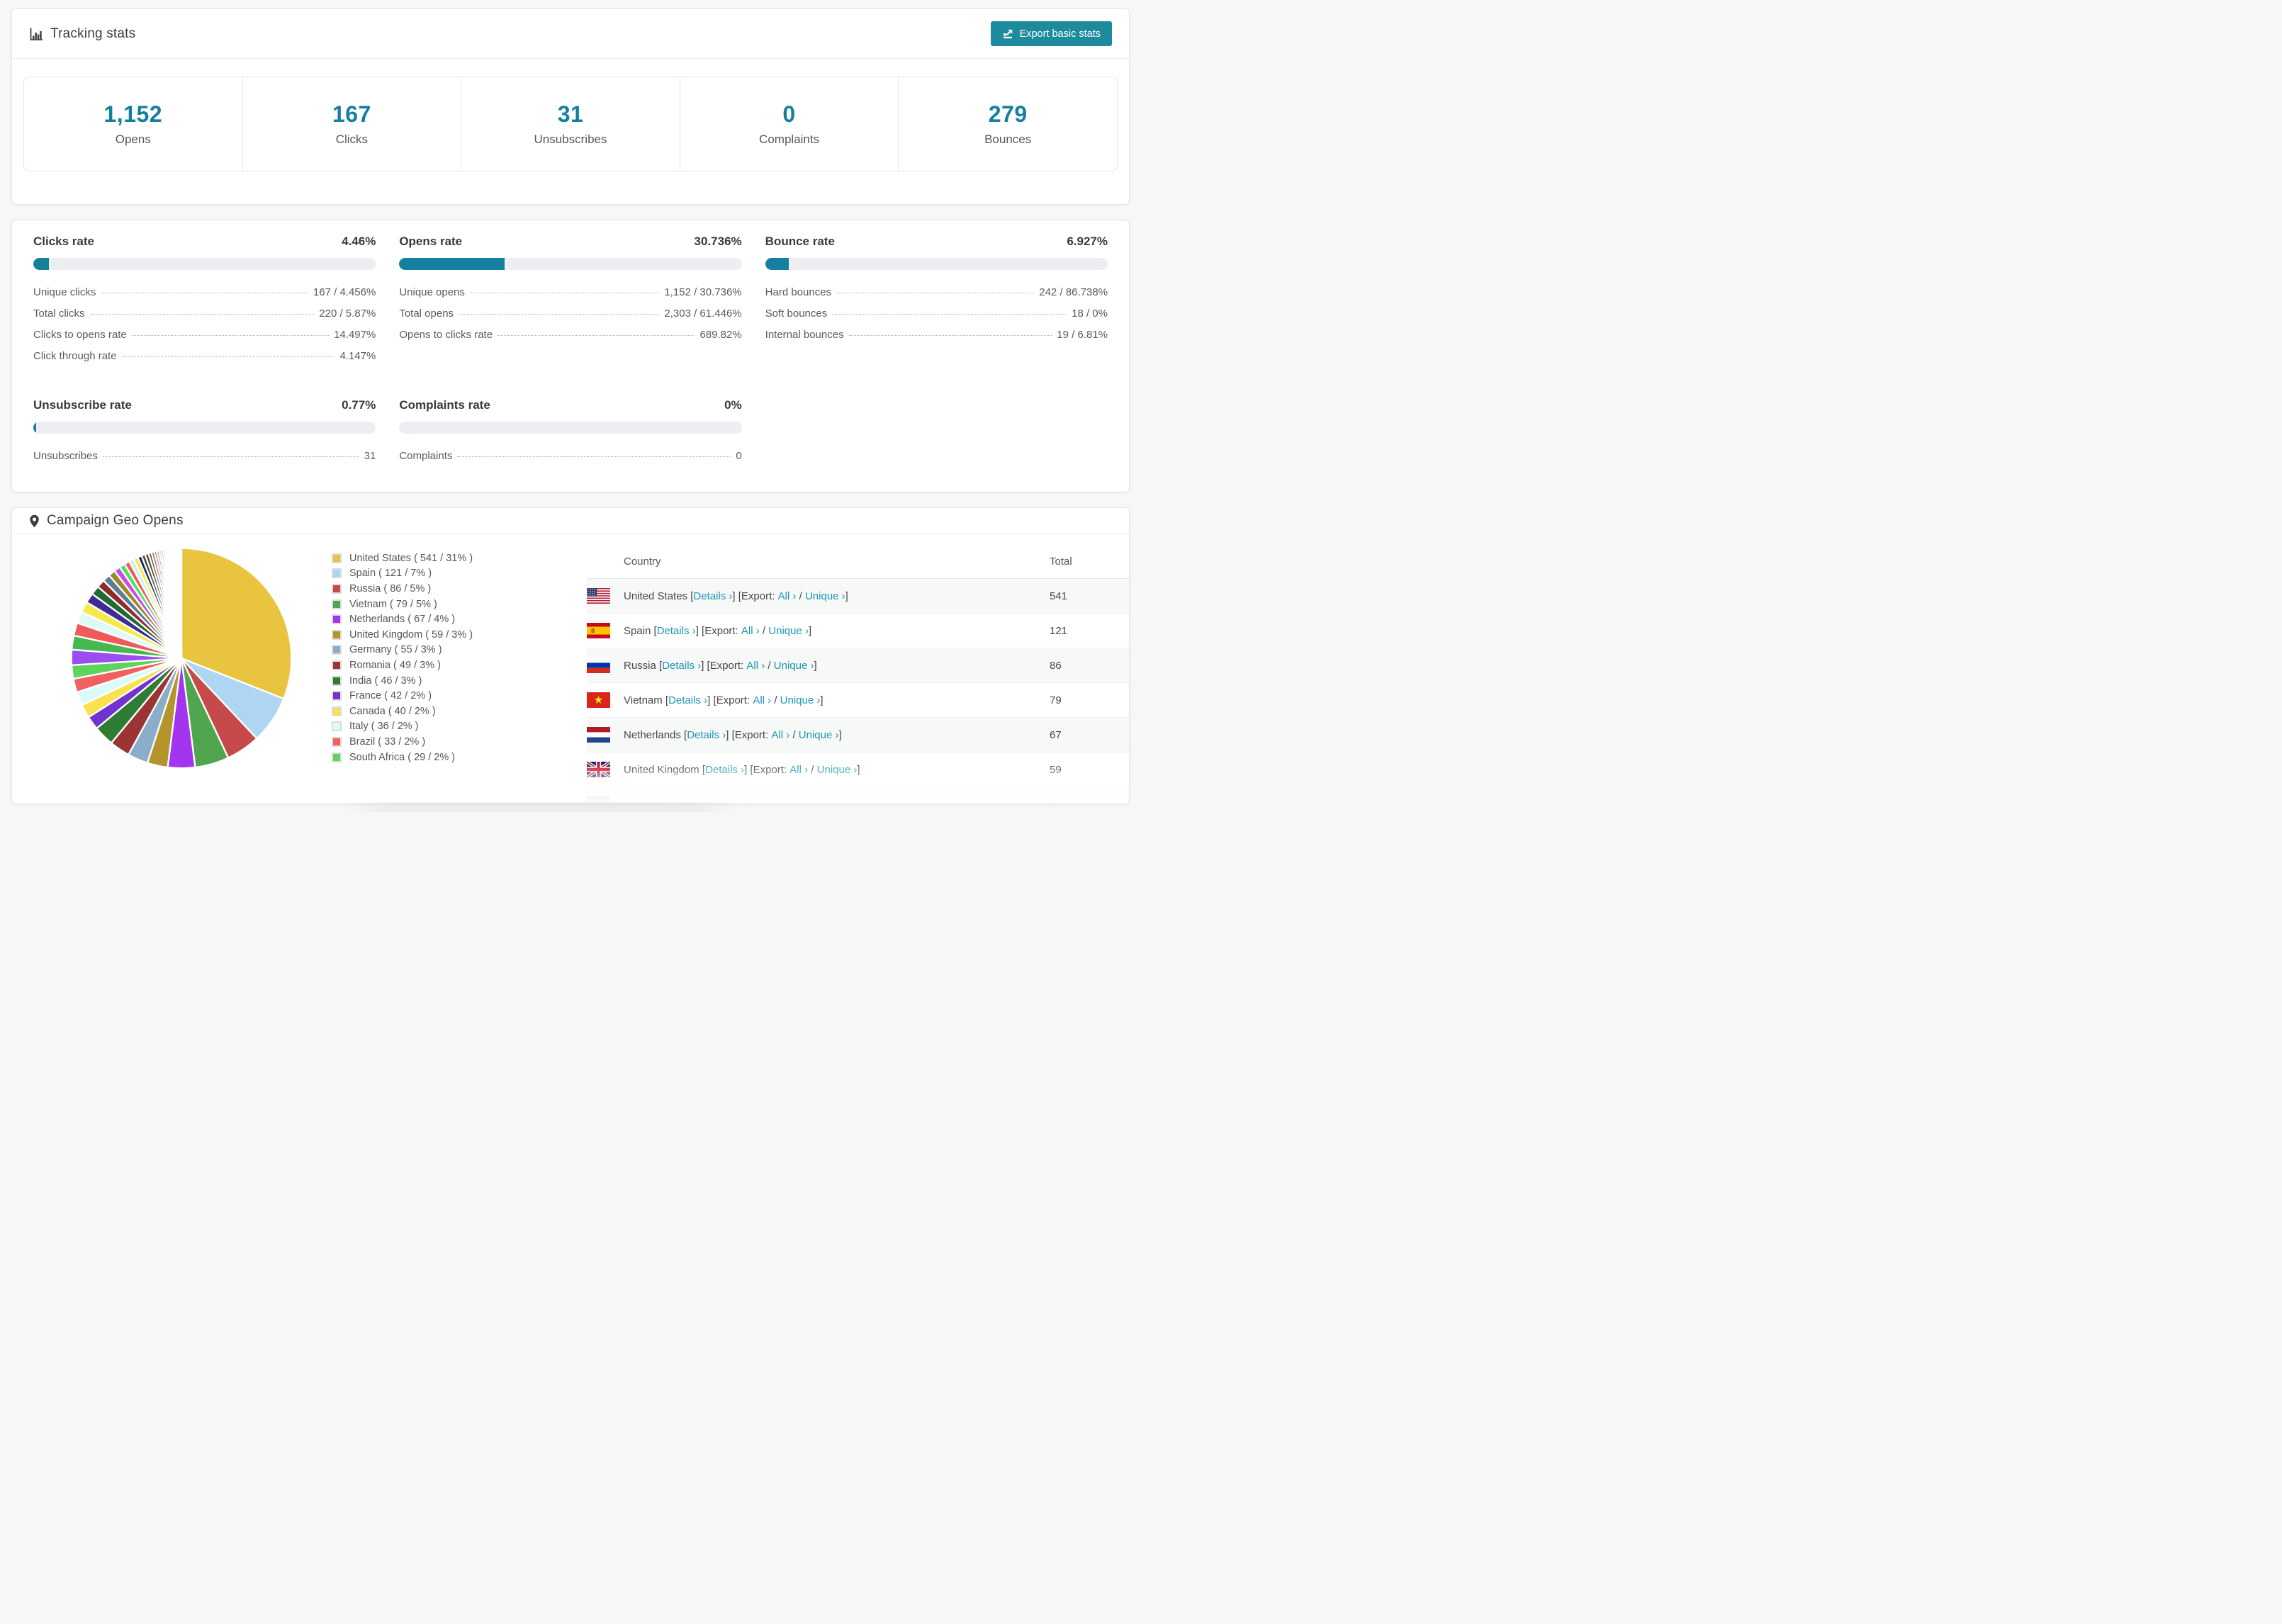 The width and height of the screenshot is (2282, 1624). I want to click on legend-item-russia: Russia ( 86 / 5% ), so click(402, 589).